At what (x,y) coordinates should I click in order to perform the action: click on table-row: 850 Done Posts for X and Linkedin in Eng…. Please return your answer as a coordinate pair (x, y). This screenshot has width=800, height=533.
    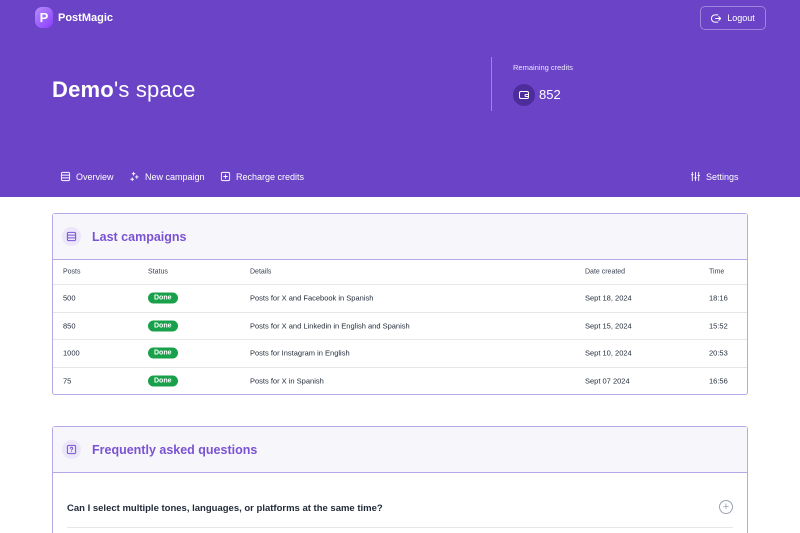
    Looking at the image, I should click on (400, 326).